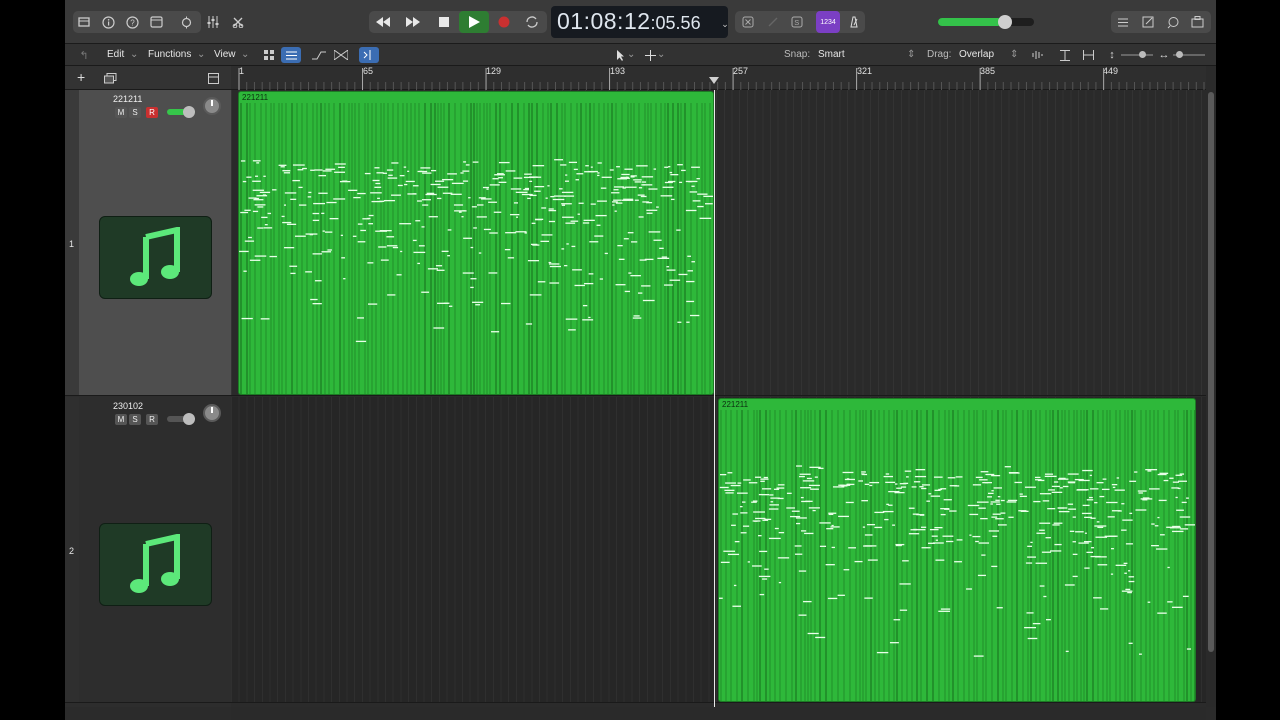 The width and height of the screenshot is (1280, 720). I want to click on playhead, so click(714, 398).